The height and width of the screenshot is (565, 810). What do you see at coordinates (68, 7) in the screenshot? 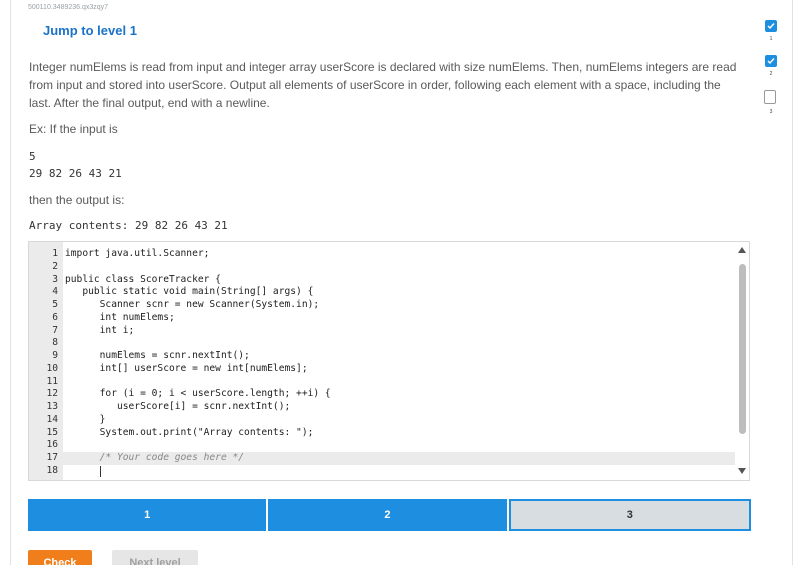
I see `activity-id: 500110.3489236.qx3zqy7` at bounding box center [68, 7].